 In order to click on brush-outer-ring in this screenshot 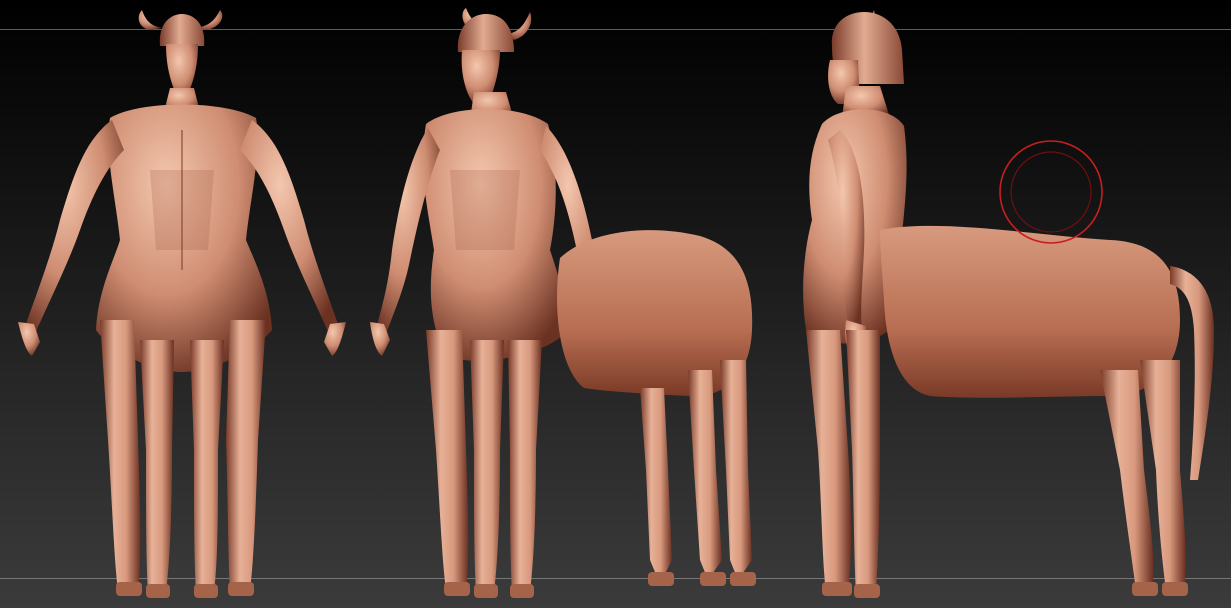, I will do `click(1051, 192)`.